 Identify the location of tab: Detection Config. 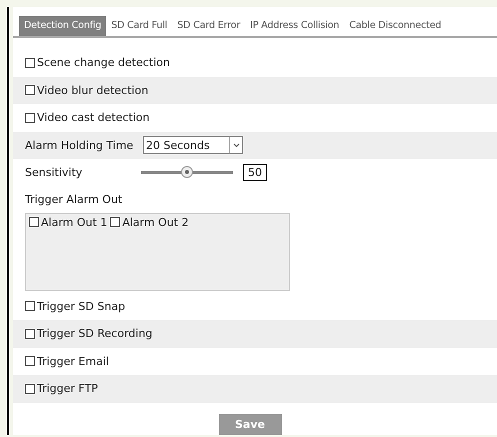
(62, 26).